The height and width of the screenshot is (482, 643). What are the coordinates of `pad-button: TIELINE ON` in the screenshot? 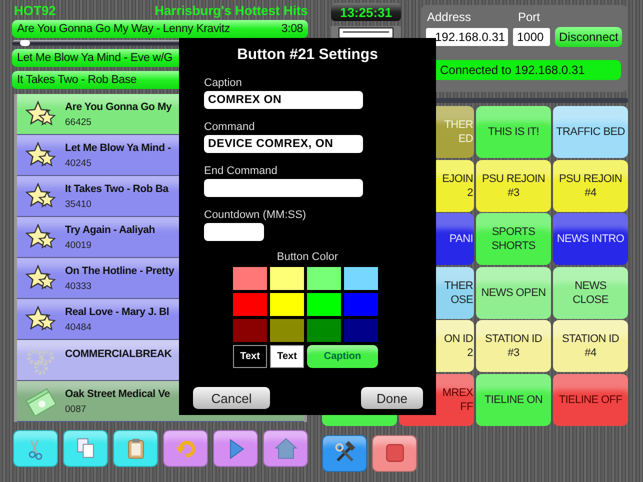 It's located at (513, 400).